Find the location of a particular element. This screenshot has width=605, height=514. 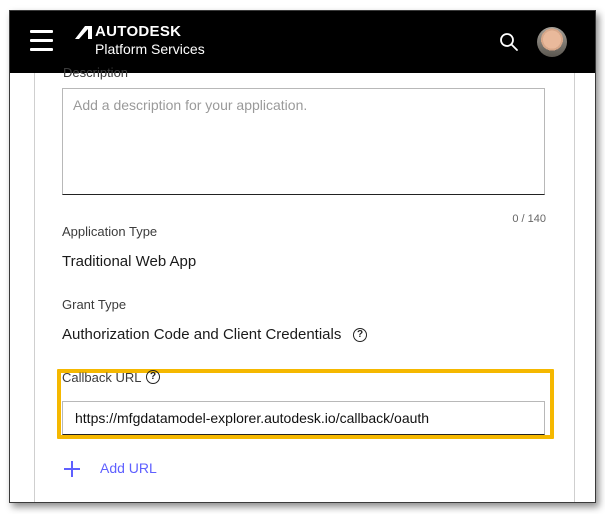

description-placeholder: Add a description for your application. is located at coordinates (190, 105).